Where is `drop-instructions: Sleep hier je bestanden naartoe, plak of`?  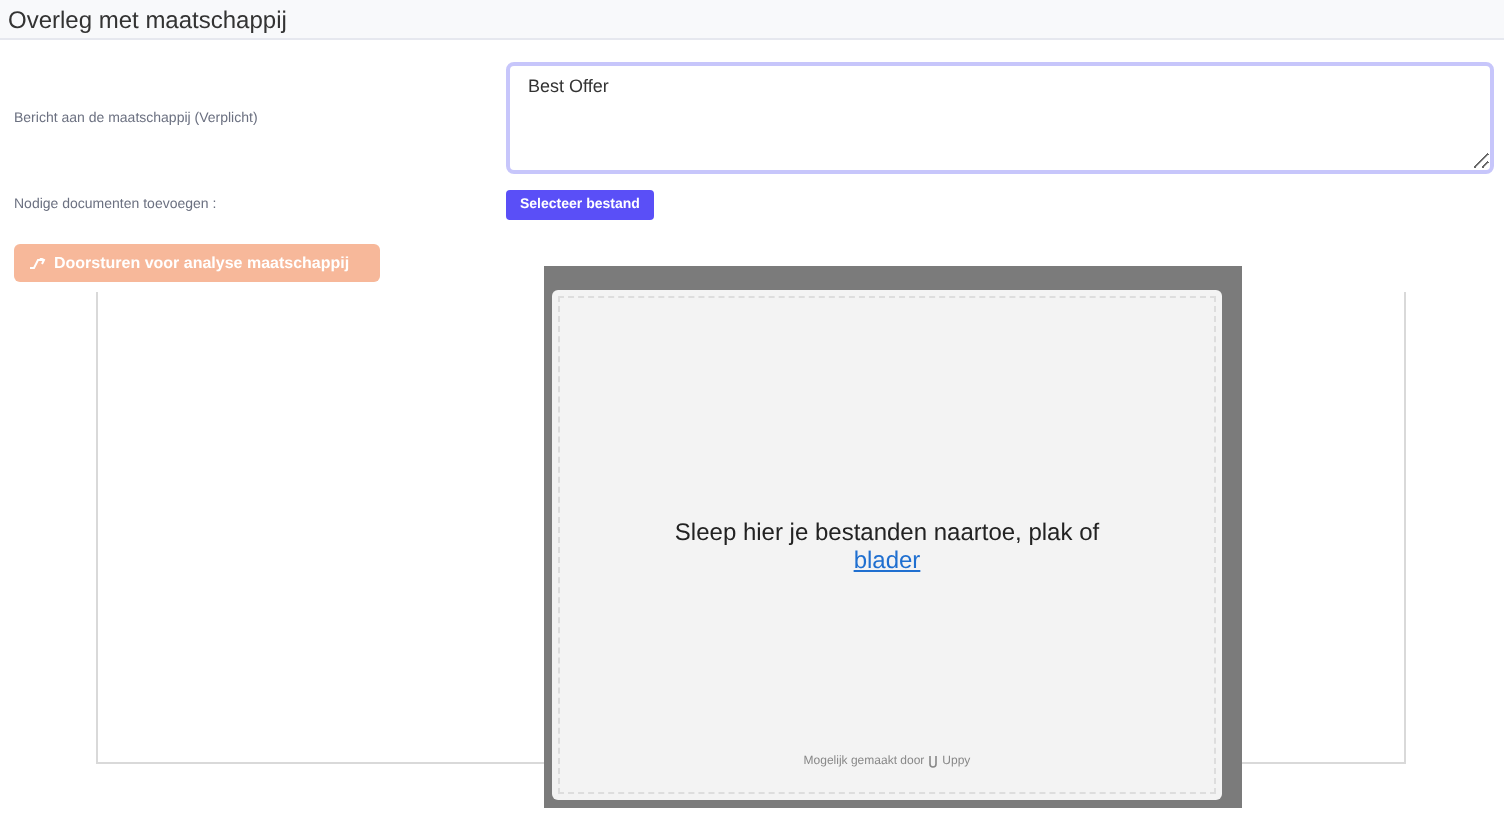 drop-instructions: Sleep hier je bestanden naartoe, plak of is located at coordinates (887, 532).